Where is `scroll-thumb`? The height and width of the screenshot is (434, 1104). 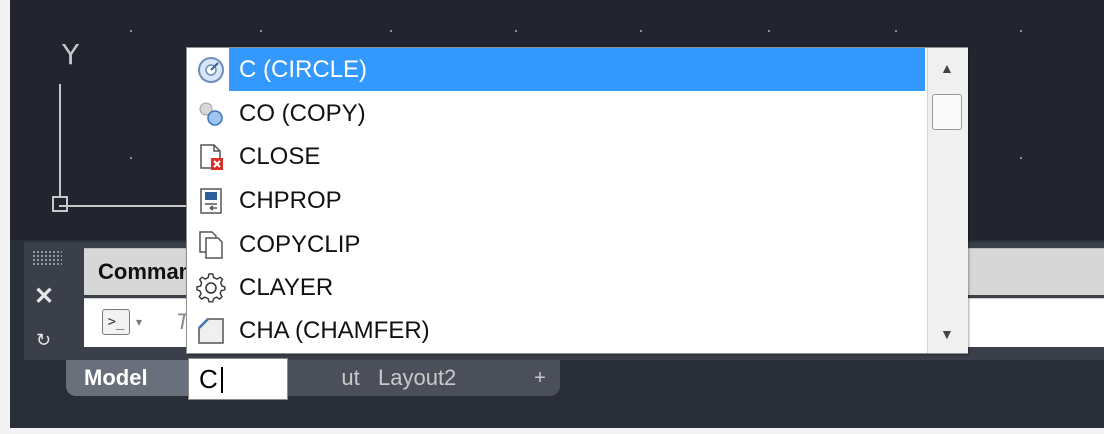
scroll-thumb is located at coordinates (947, 112).